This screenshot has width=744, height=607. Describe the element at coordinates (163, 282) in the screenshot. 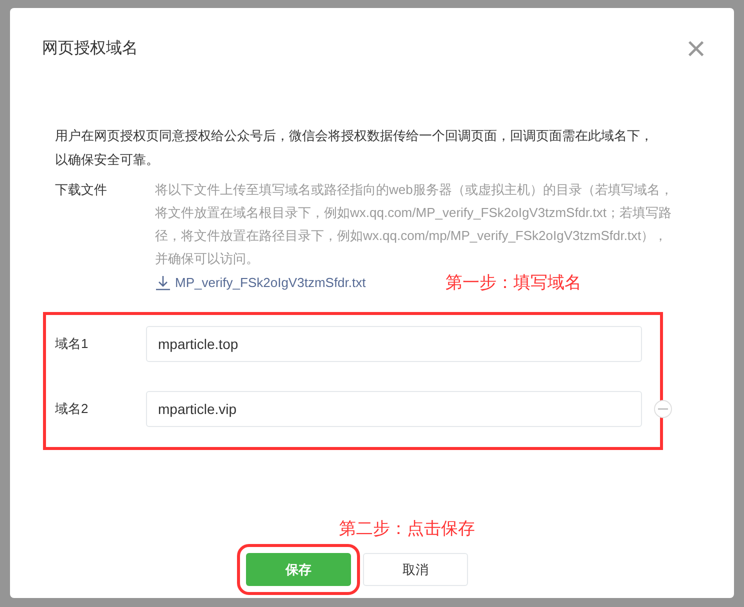

I see `download-icon` at that location.